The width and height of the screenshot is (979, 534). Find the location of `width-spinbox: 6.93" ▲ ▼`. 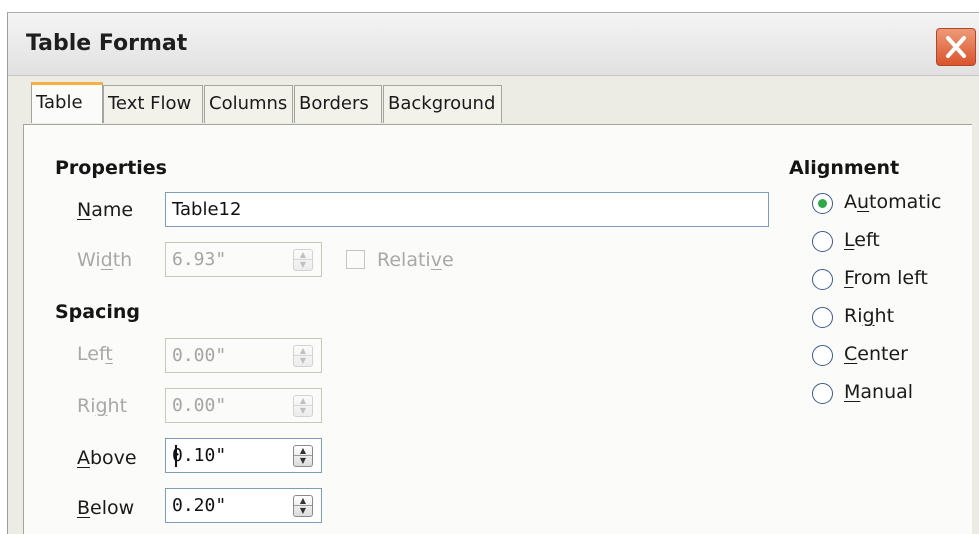

width-spinbox: 6.93" ▲ ▼ is located at coordinates (243, 259).